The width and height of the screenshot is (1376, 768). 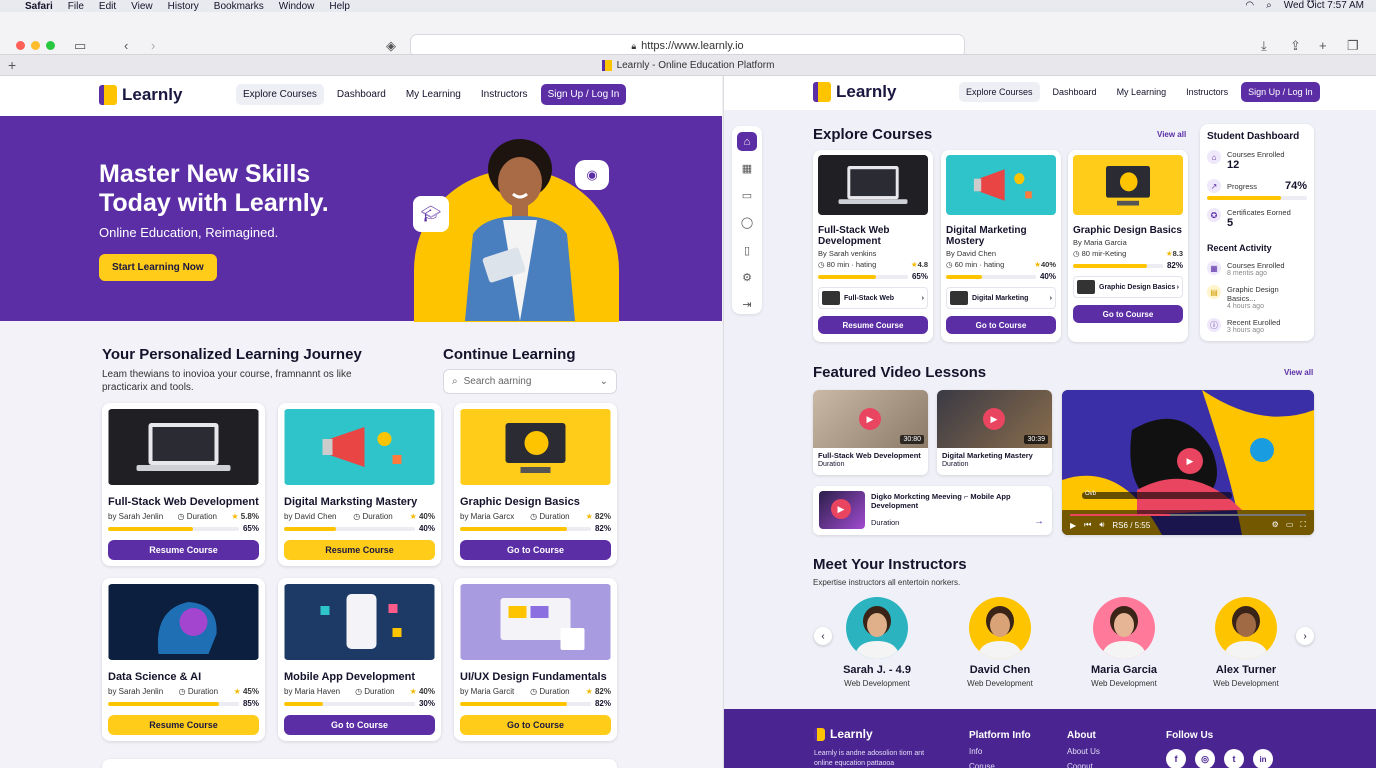 I want to click on settings-icon: ⚙︎, so click(x=1275, y=525).